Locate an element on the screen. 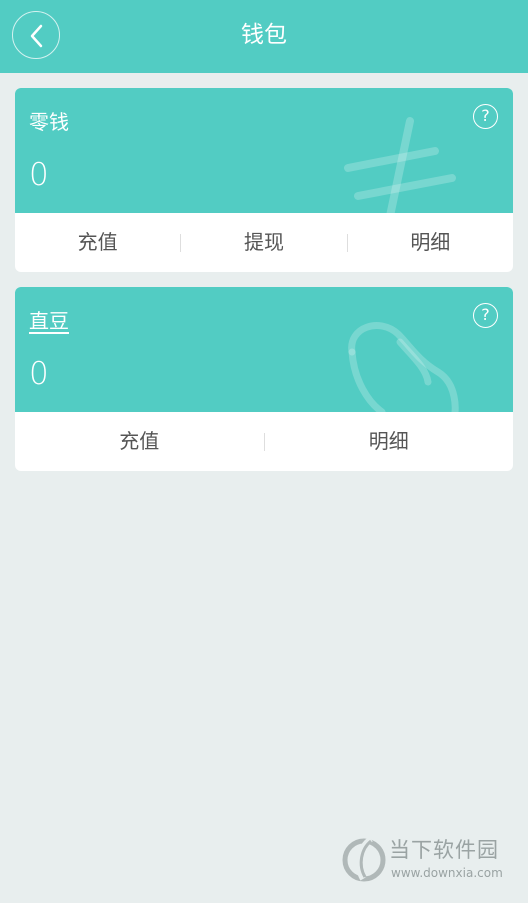  downxia-logo-icon is located at coordinates (364, 859).